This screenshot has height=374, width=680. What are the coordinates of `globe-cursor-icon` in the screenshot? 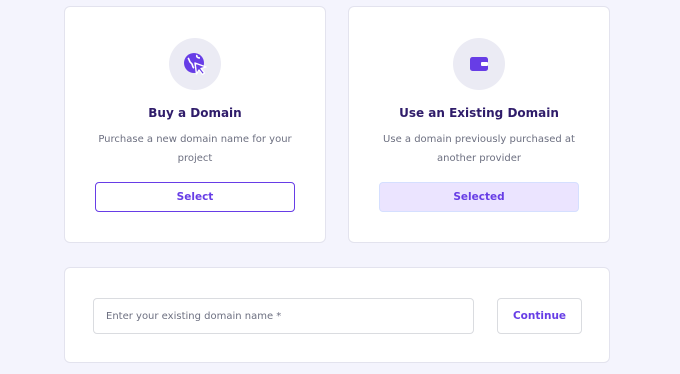 It's located at (195, 64).